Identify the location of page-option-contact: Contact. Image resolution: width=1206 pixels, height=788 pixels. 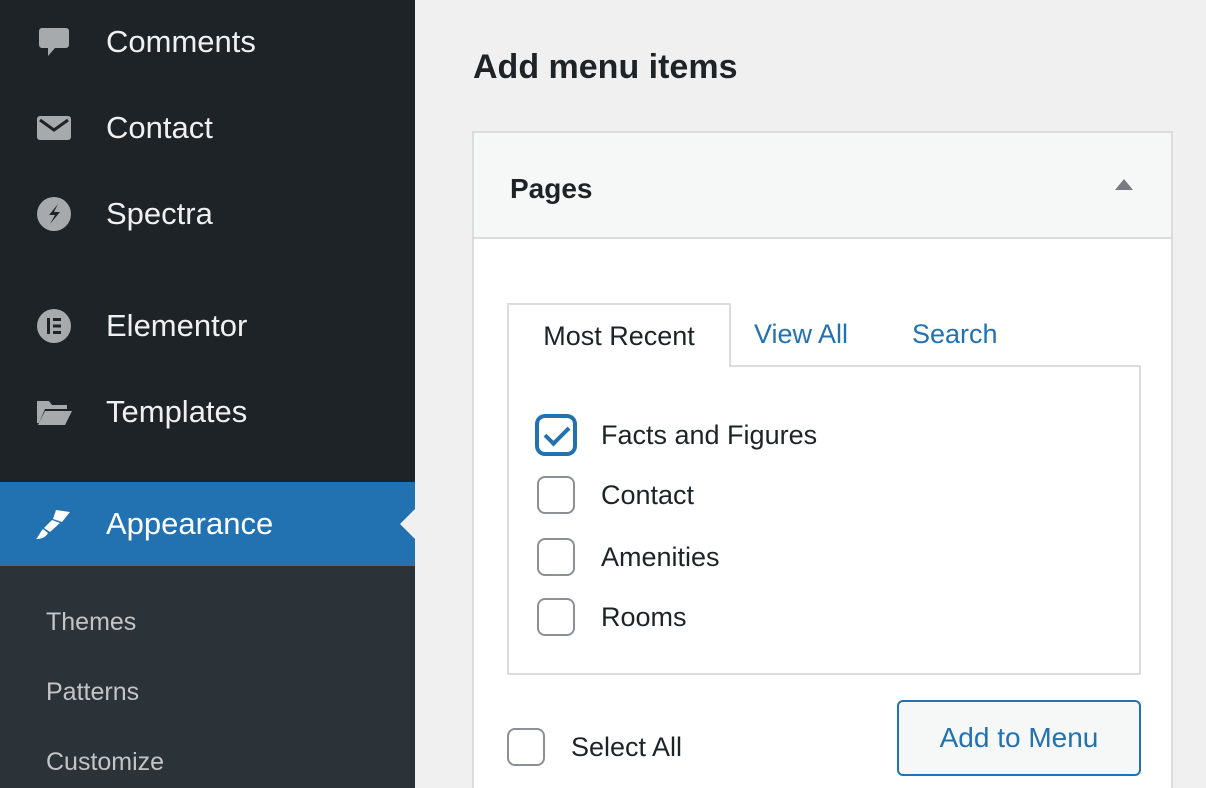
(615, 495).